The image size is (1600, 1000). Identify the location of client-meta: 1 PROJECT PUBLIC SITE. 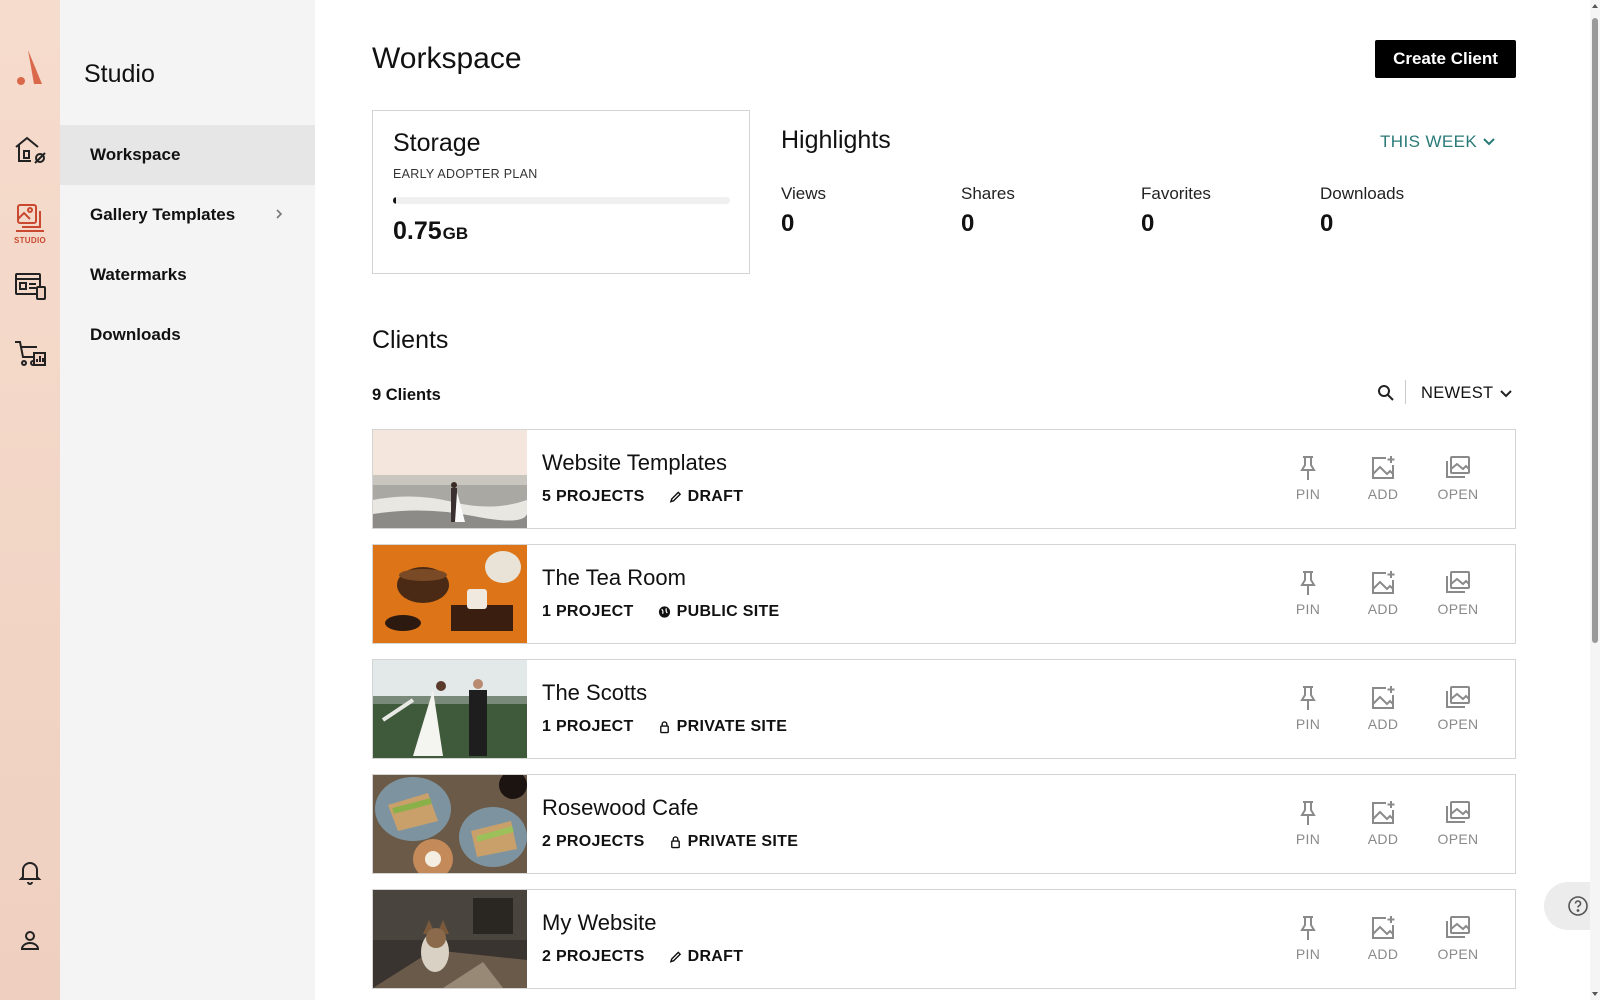
(661, 612).